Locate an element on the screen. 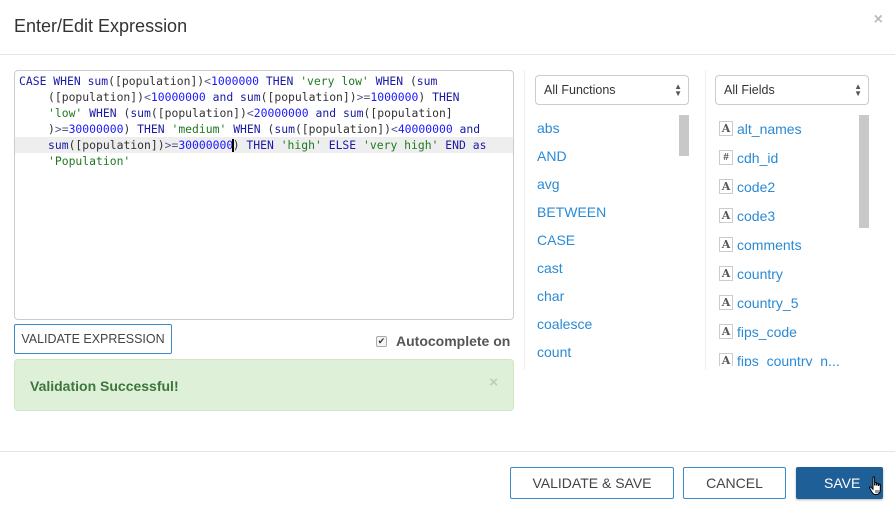  field-name: country is located at coordinates (760, 273).